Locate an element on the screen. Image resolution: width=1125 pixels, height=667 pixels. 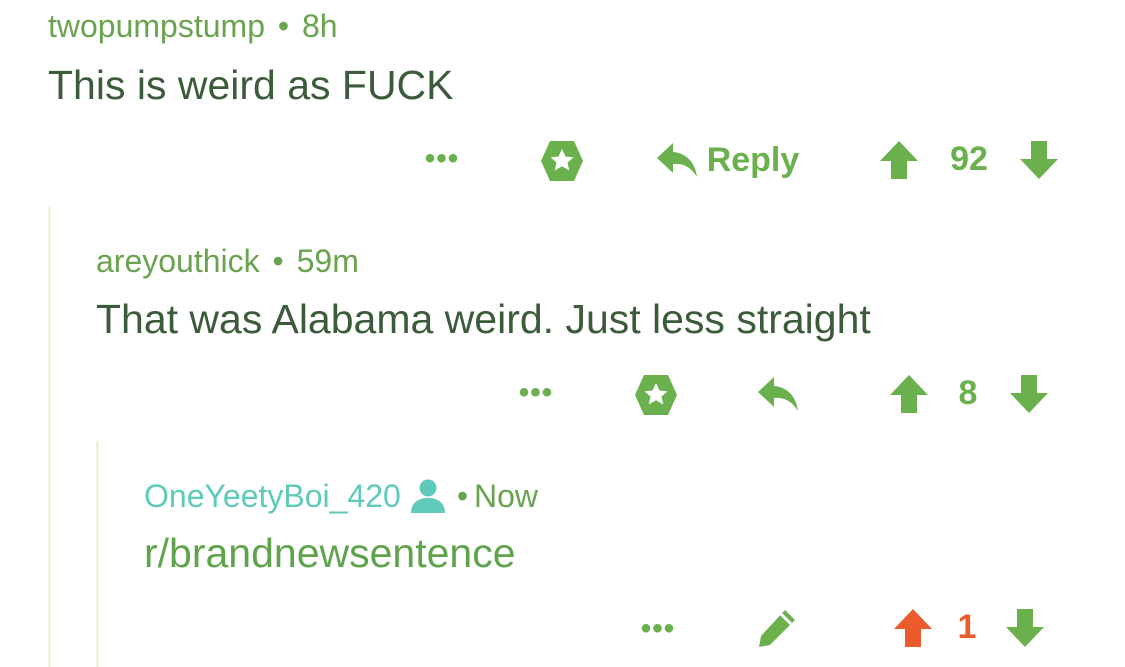
comment-meta: twopumpstump • 8h is located at coordinates (193, 26).